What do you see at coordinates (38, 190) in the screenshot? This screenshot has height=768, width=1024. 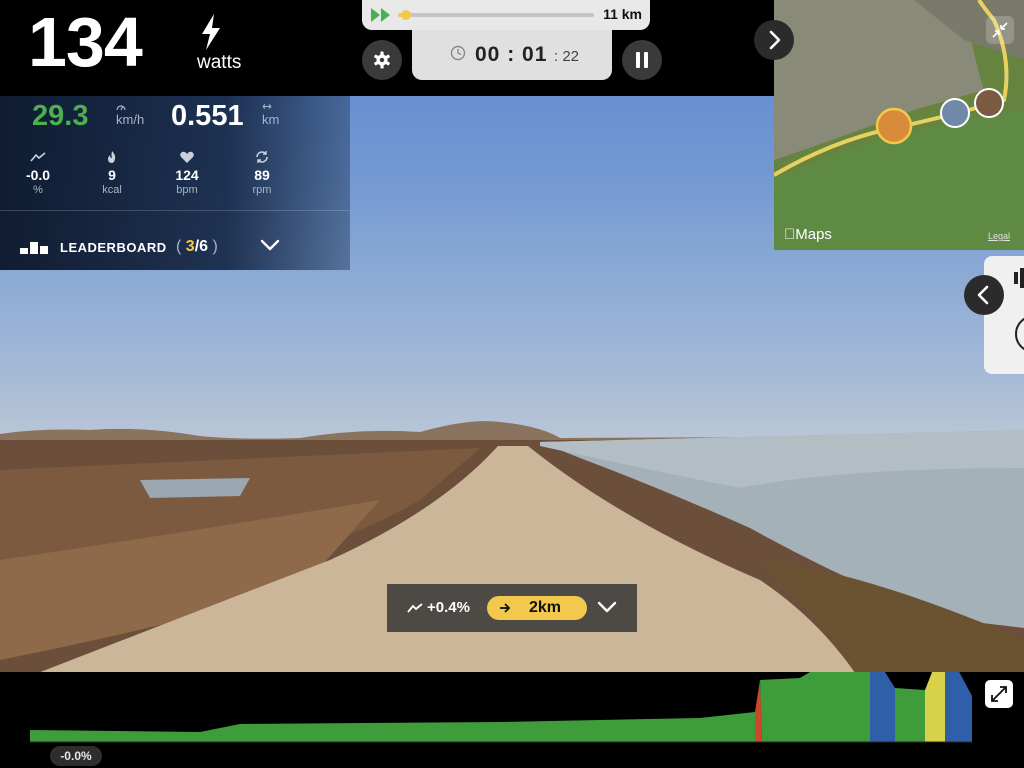 I see `metric-unit: %` at bounding box center [38, 190].